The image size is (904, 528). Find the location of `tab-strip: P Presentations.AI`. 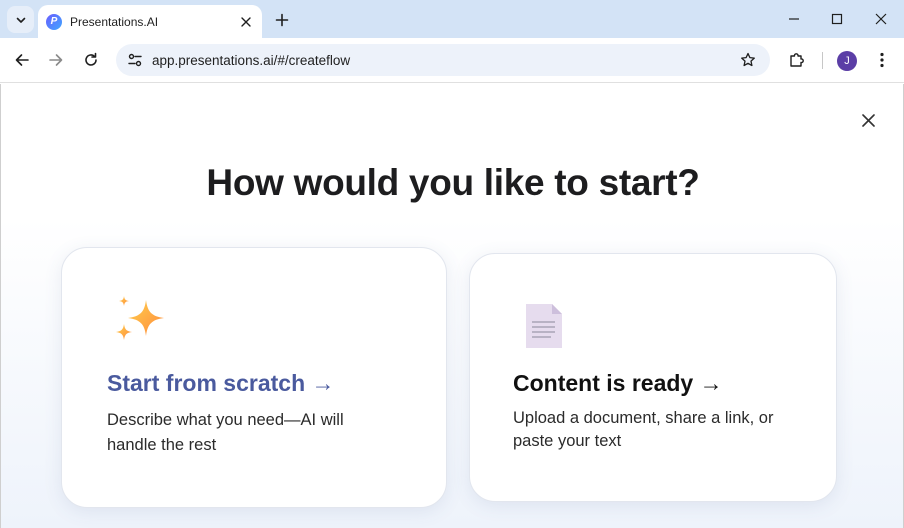

tab-strip: P Presentations.AI is located at coordinates (452, 19).